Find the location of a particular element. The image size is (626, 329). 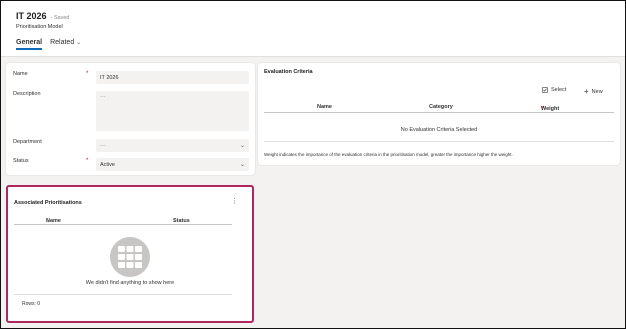

description-label: Description is located at coordinates (27, 94).